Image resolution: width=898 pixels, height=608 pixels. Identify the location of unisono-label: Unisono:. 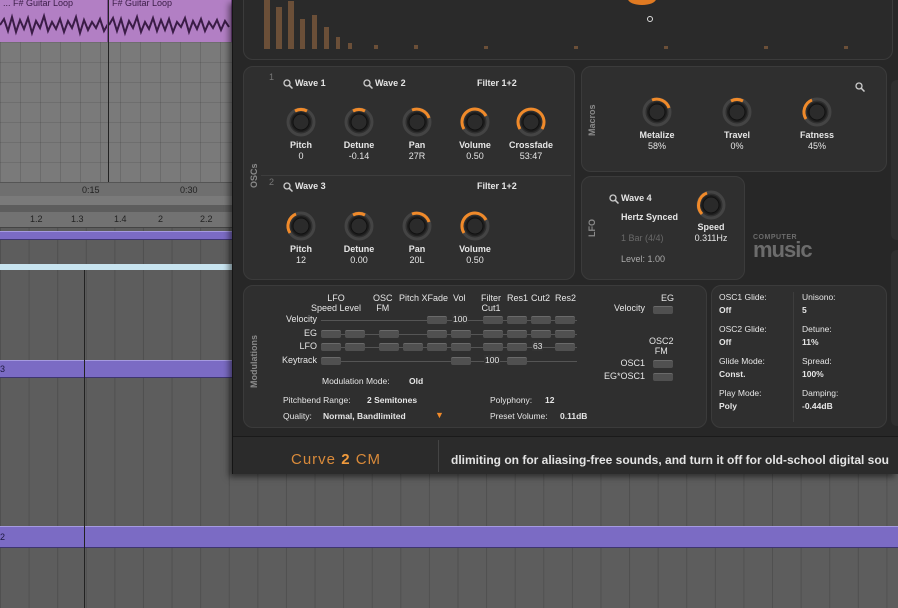
(819, 297).